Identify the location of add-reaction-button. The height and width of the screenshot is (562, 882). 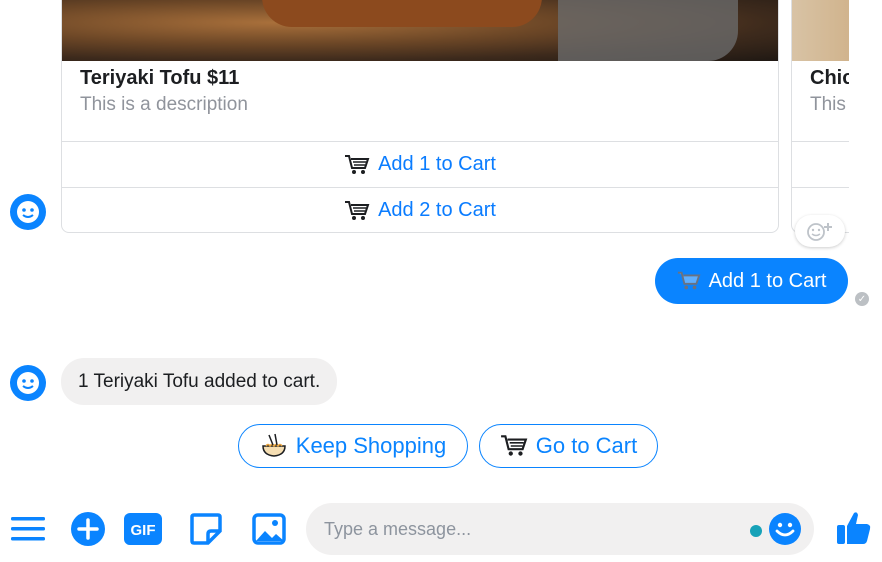
(820, 231).